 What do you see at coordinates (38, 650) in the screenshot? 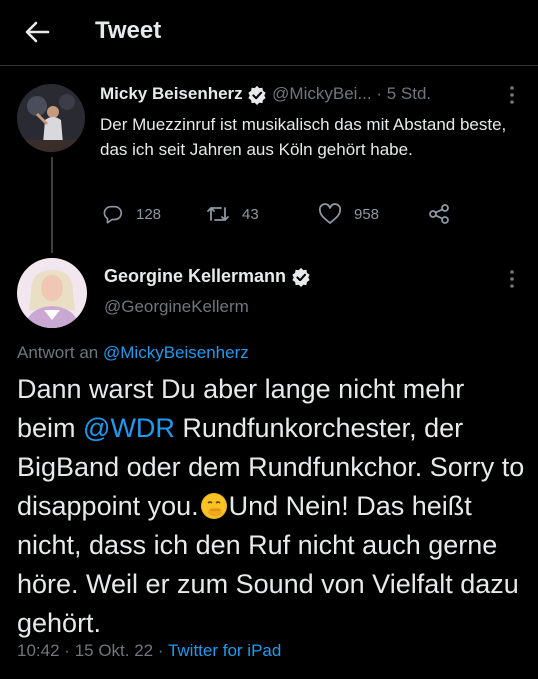
I see `tweet-time: 10:42` at bounding box center [38, 650].